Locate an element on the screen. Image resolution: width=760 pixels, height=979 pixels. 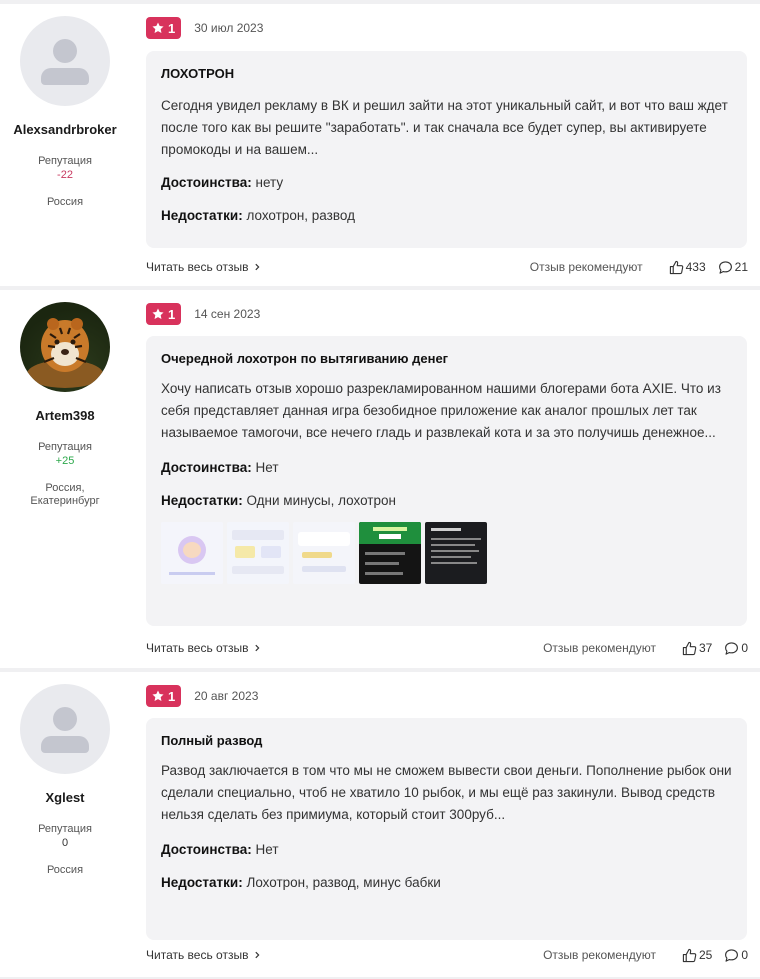
review-header: 1 14 сен 2023 is located at coordinates (203, 314).